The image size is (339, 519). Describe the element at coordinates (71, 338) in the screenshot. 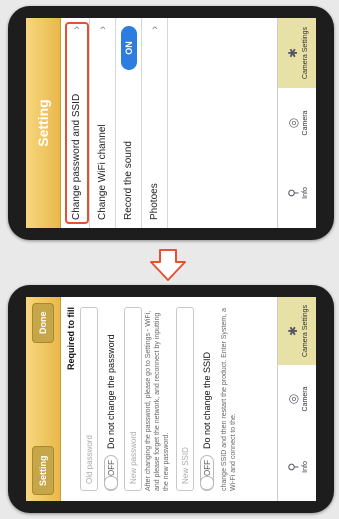

I see `required-label: Required to fill` at that location.